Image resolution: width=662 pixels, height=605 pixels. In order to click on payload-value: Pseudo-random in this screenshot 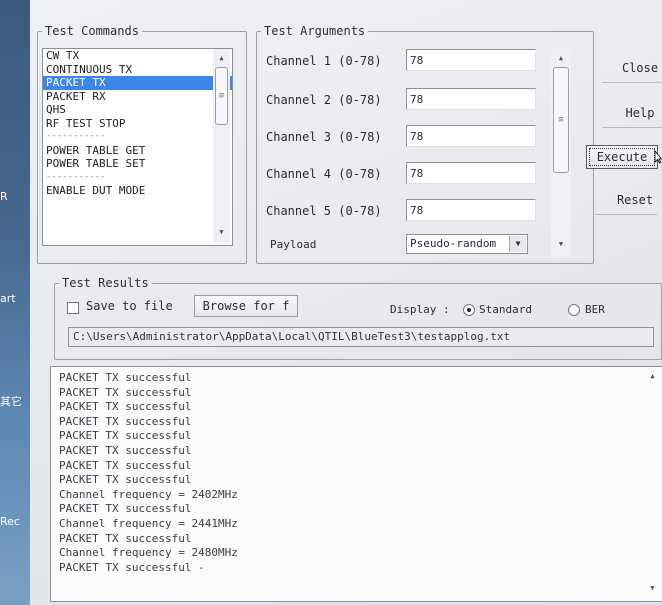, I will do `click(453, 243)`.